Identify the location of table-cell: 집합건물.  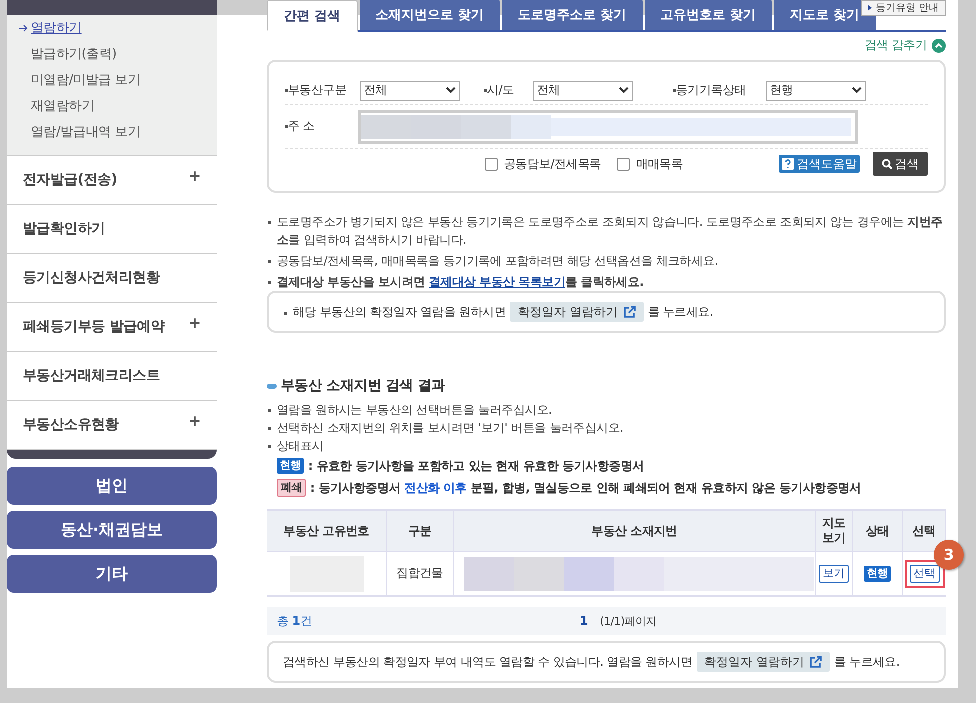
(420, 573).